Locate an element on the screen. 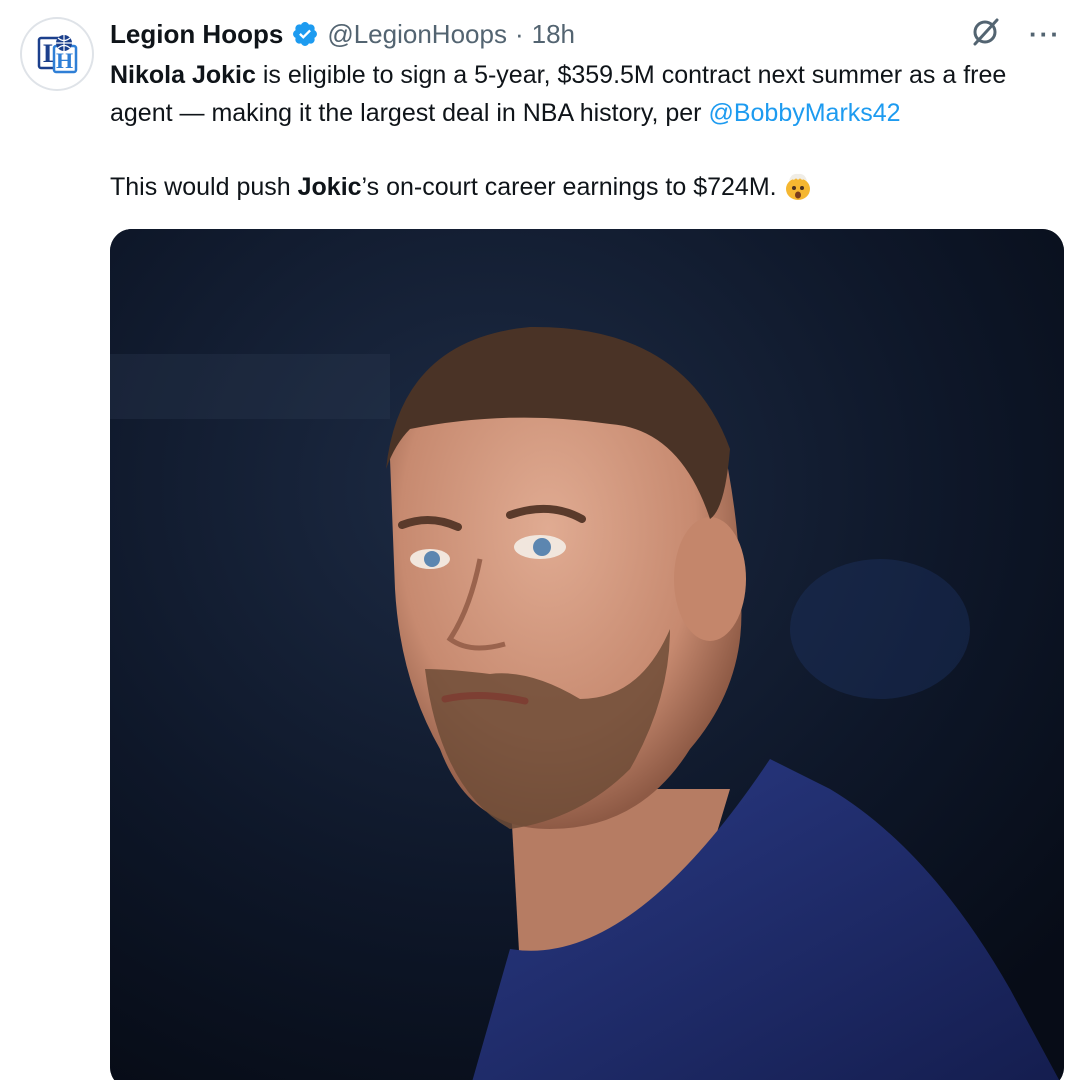 Image resolution: width=1077 pixels, height=1080 pixels. legion-hoops-logo-icon: L H is located at coordinates (57, 54).